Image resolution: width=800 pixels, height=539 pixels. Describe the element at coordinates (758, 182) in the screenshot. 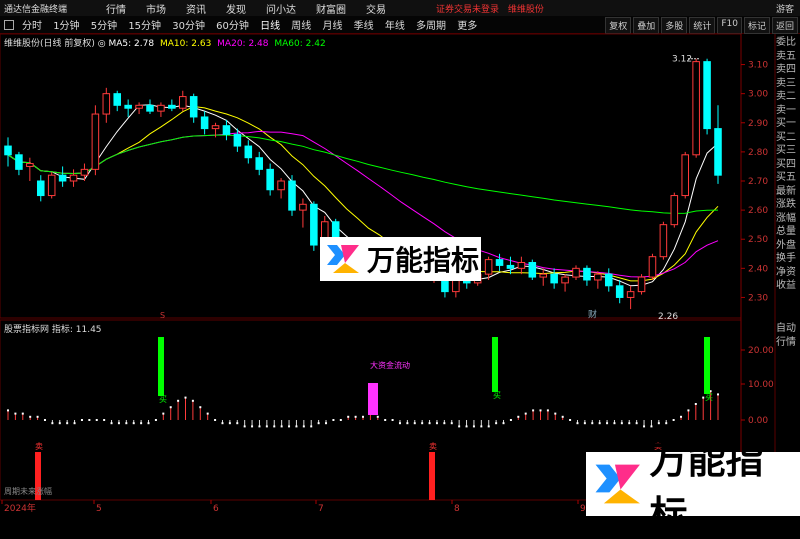

I see `y-tick-label: 2.70` at that location.